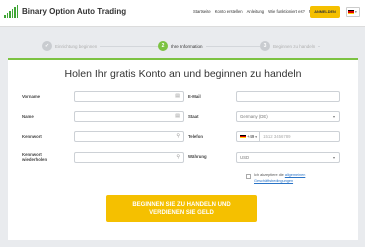 The height and width of the screenshot is (247, 365). Describe the element at coordinates (11, 11) in the screenshot. I see `logo-chart-icon` at that location.